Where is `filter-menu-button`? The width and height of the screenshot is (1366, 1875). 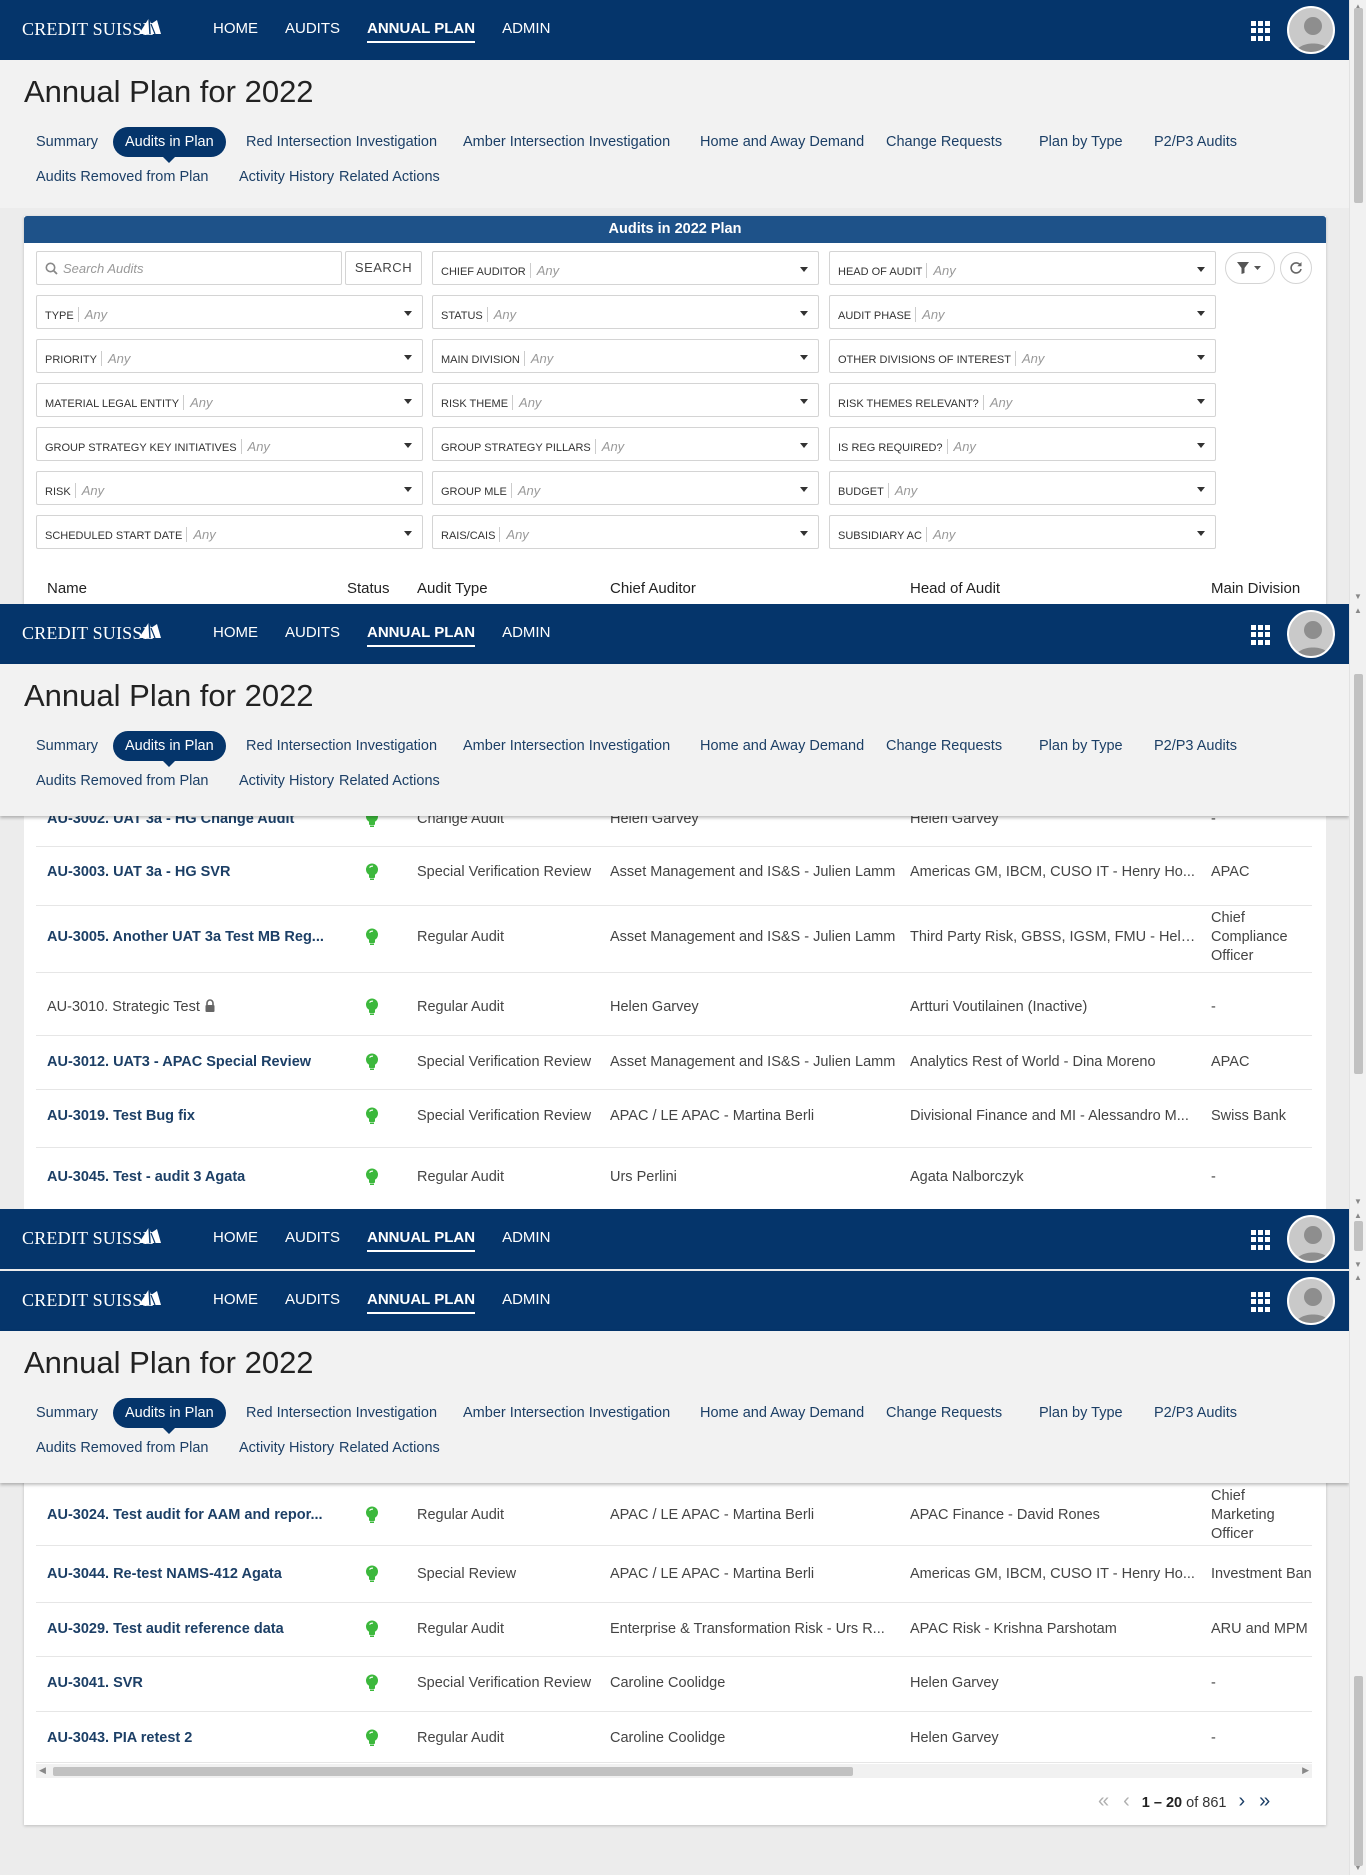 filter-menu-button is located at coordinates (1250, 268).